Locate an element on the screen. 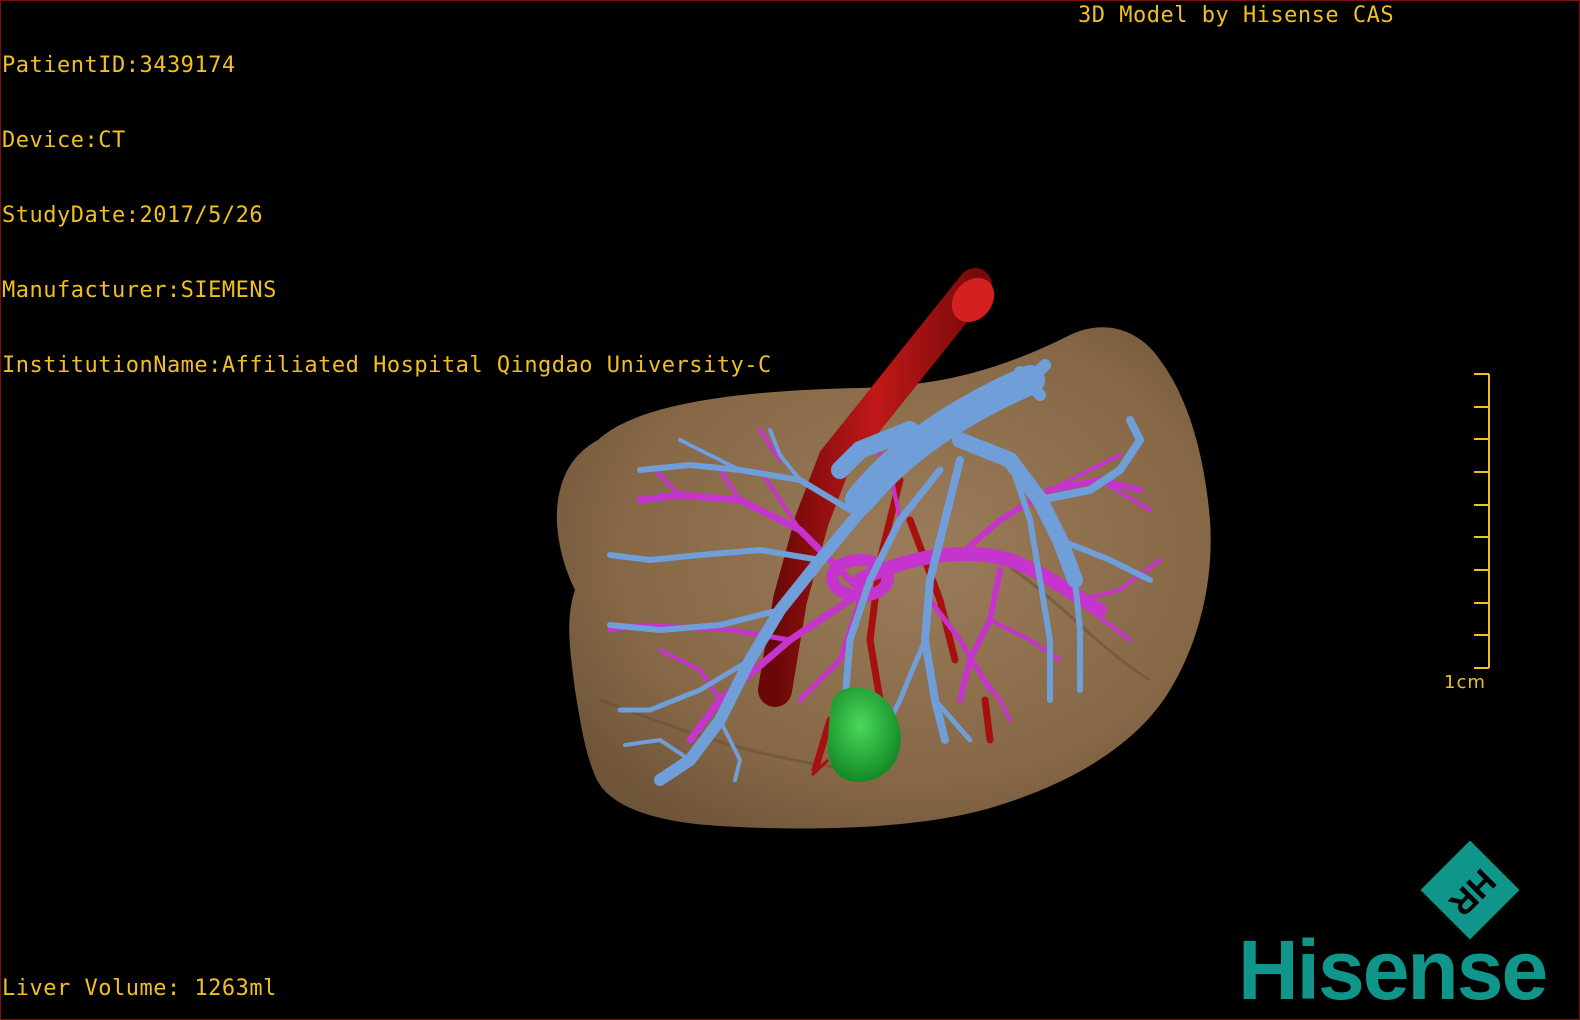  manufacturer-text: Manufacturer:SIEMENS is located at coordinates (139, 290).